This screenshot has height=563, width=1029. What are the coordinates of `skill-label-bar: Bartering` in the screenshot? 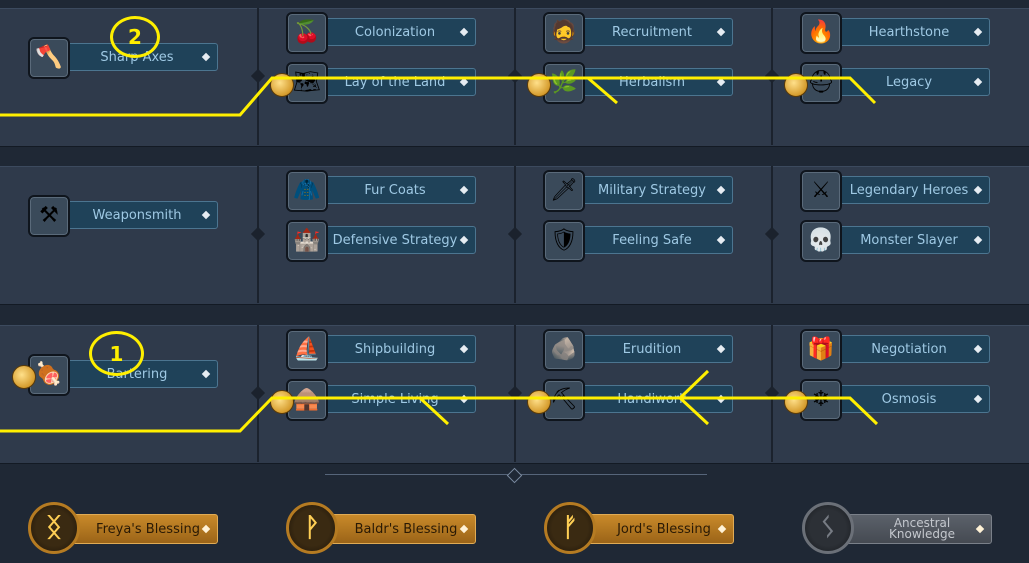 It's located at (141, 374).